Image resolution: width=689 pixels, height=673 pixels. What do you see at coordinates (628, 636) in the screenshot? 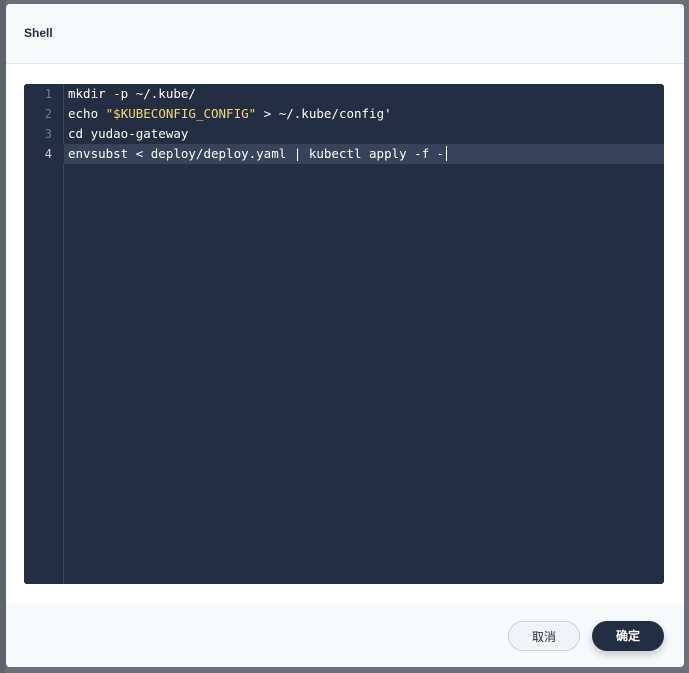
I see `confirm-button: 确定` at bounding box center [628, 636].